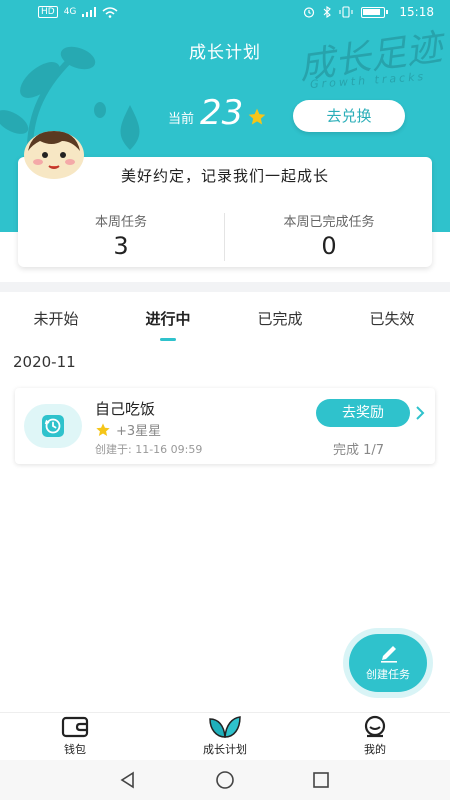 The width and height of the screenshot is (450, 800). I want to click on back-icon, so click(128, 780).